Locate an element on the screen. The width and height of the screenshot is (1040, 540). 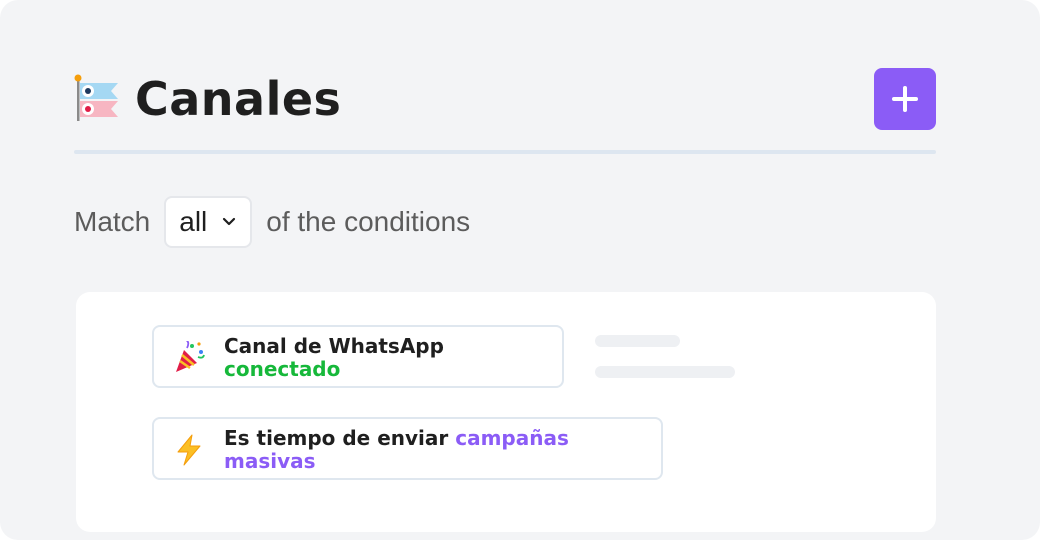
match-mode-value: all is located at coordinates (193, 221).